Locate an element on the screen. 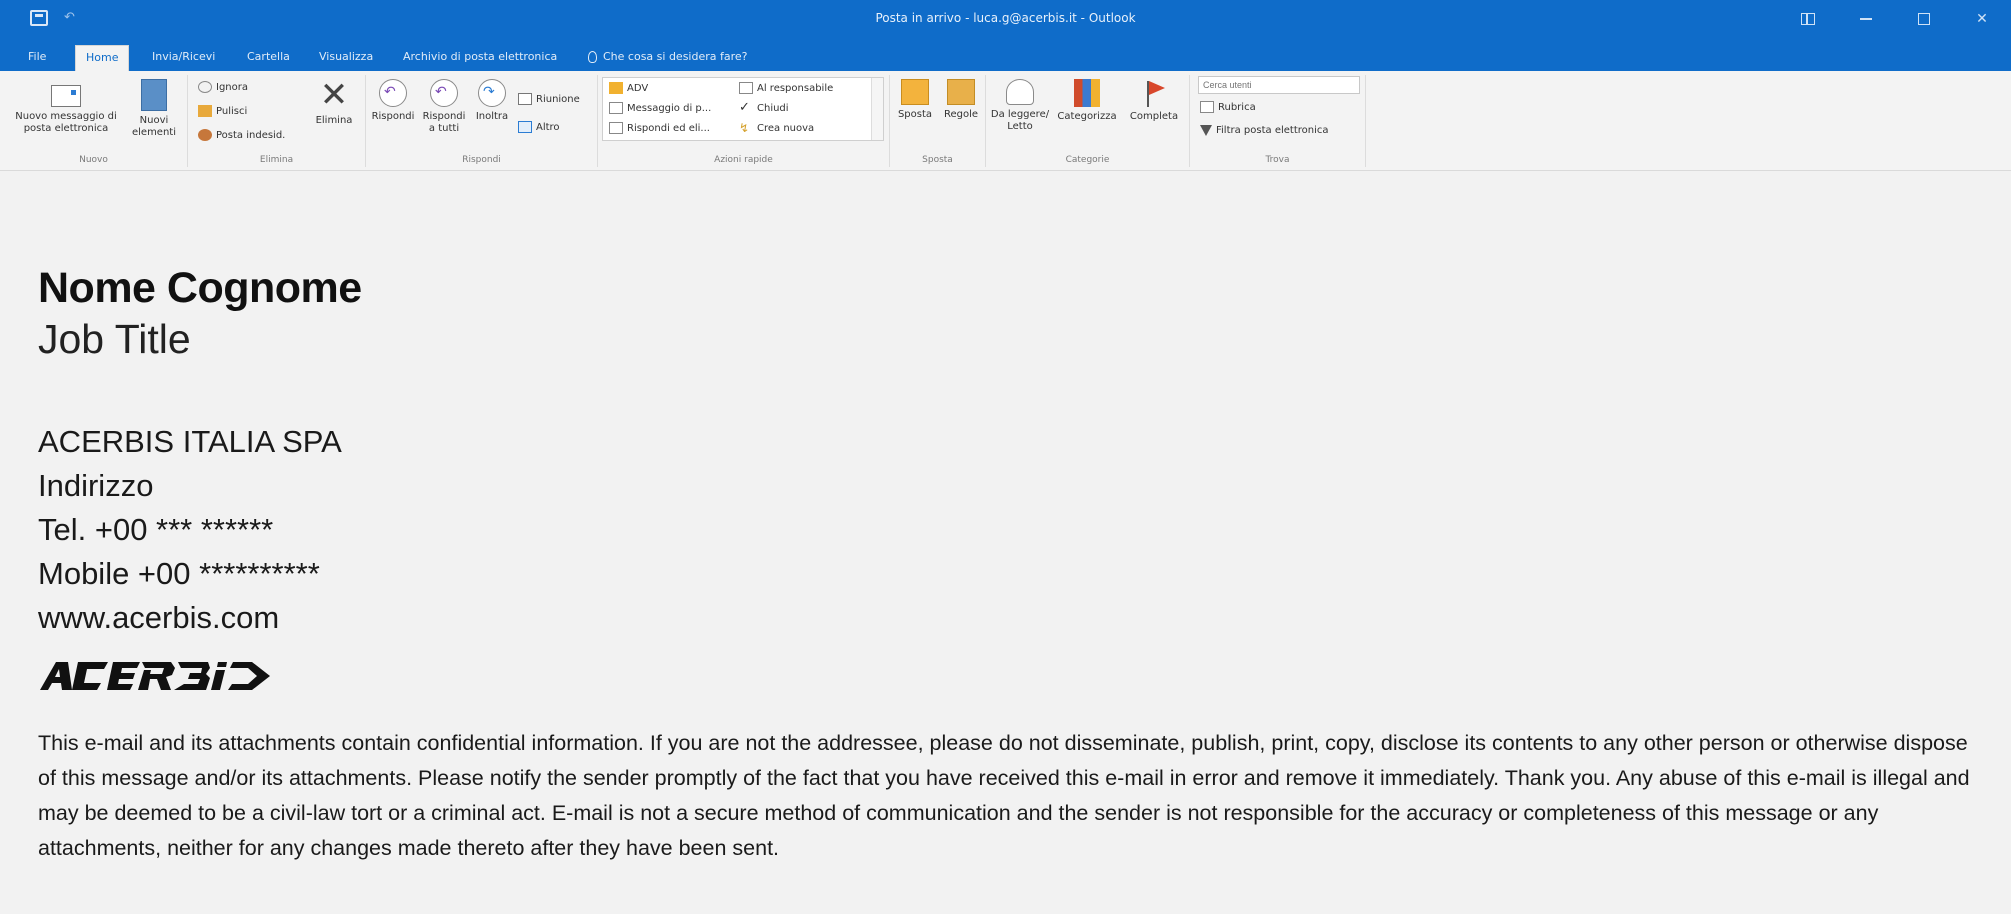 The image size is (2011, 914). quick-step-label: Crea nuova is located at coordinates (786, 128).